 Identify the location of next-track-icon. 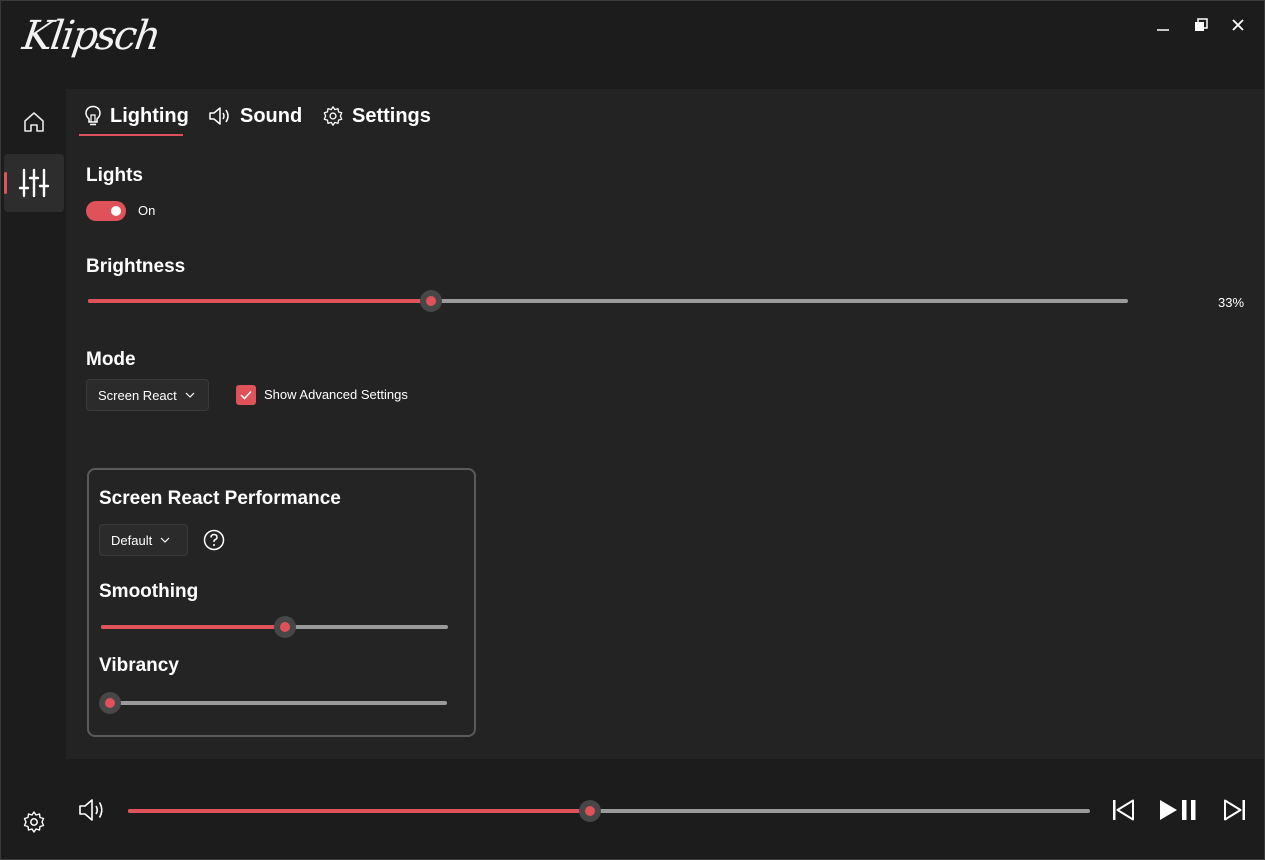
(1234, 810).